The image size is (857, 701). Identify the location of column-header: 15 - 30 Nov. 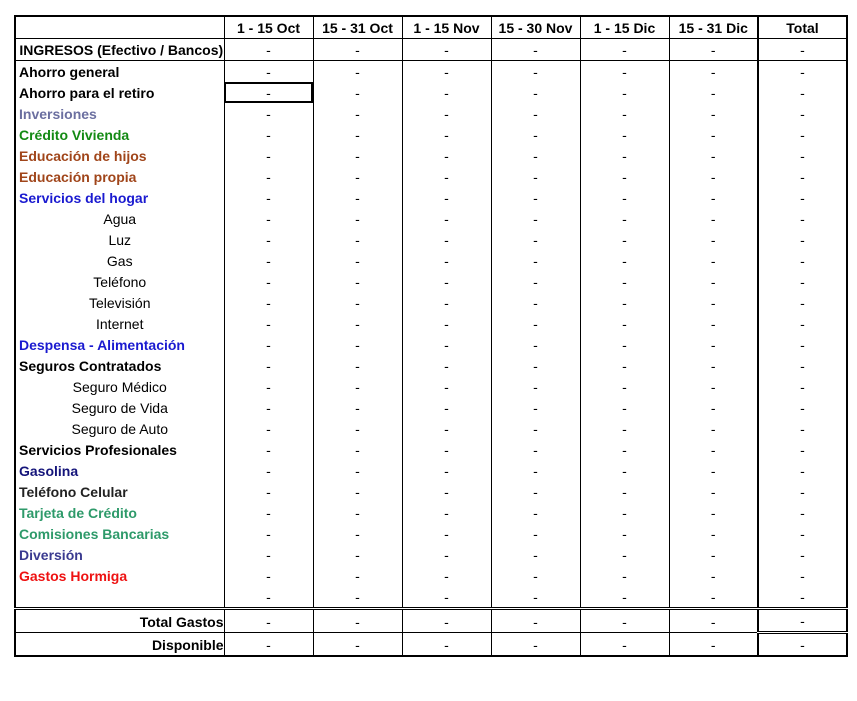
(535, 27).